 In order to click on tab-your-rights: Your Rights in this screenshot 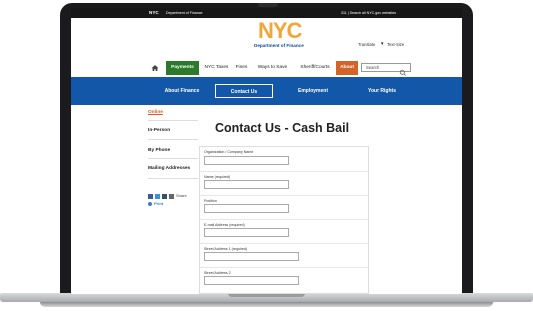, I will do `click(382, 91)`.